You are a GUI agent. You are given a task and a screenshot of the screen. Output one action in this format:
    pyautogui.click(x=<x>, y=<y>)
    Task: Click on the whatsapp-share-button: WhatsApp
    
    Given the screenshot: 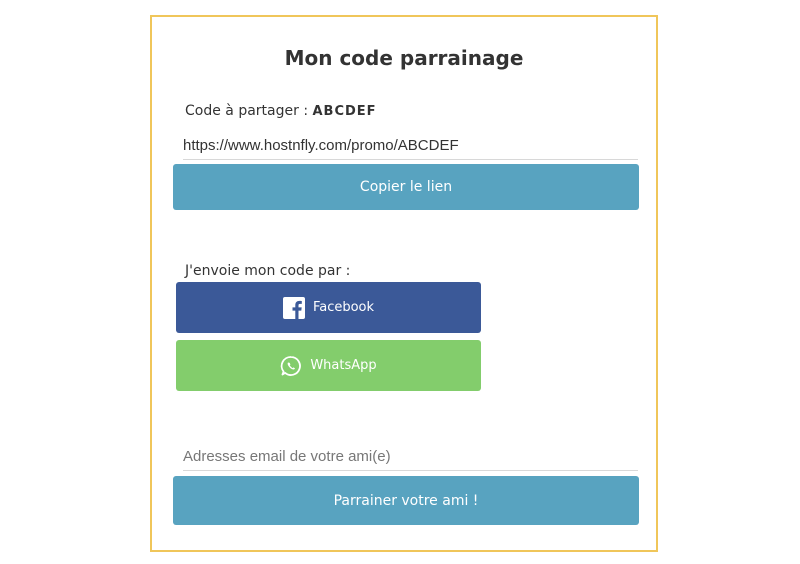 What is the action you would take?
    pyautogui.click(x=328, y=365)
    